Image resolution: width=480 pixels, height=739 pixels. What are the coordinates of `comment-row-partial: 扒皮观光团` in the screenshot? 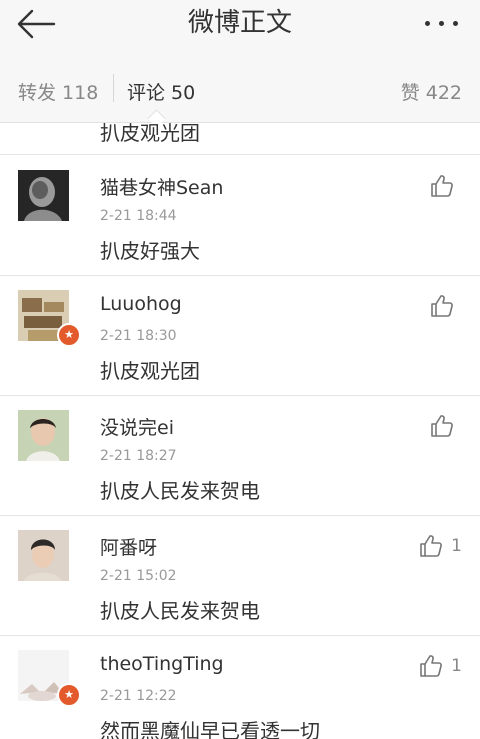 It's located at (240, 139).